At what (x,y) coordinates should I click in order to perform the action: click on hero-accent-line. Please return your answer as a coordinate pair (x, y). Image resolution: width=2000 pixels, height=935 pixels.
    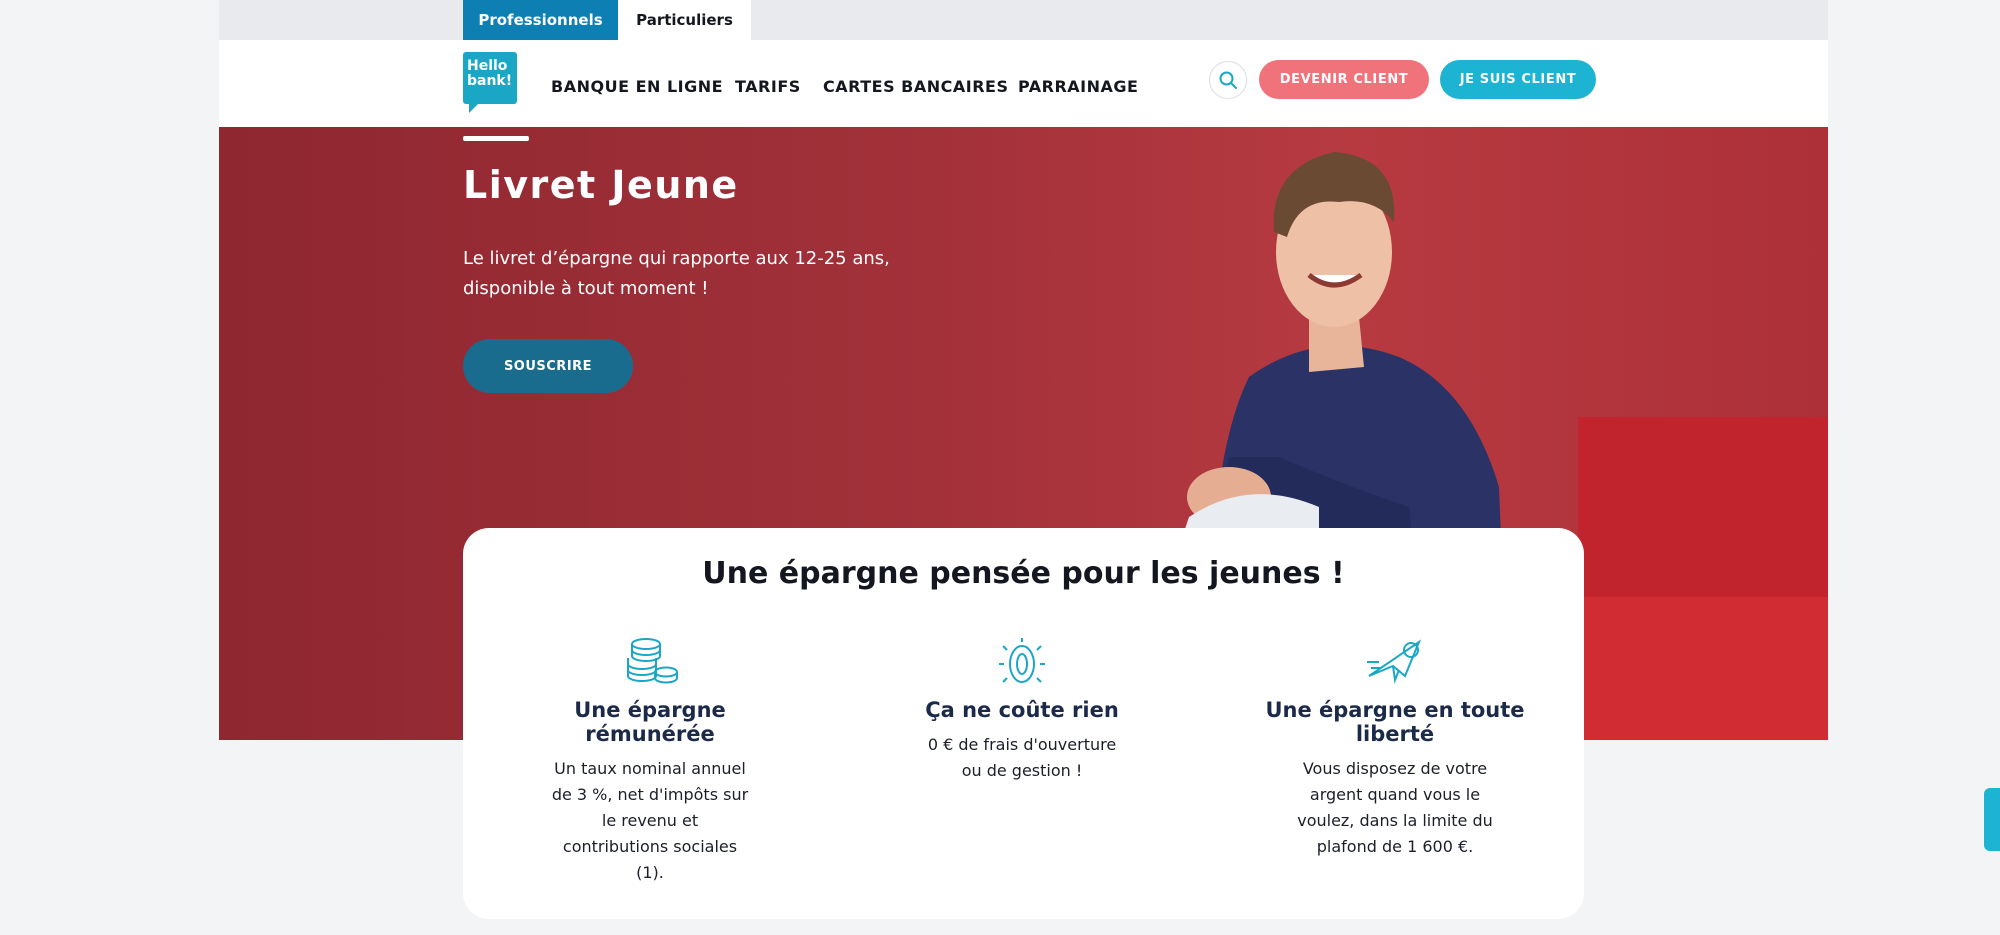
    Looking at the image, I should click on (496, 138).